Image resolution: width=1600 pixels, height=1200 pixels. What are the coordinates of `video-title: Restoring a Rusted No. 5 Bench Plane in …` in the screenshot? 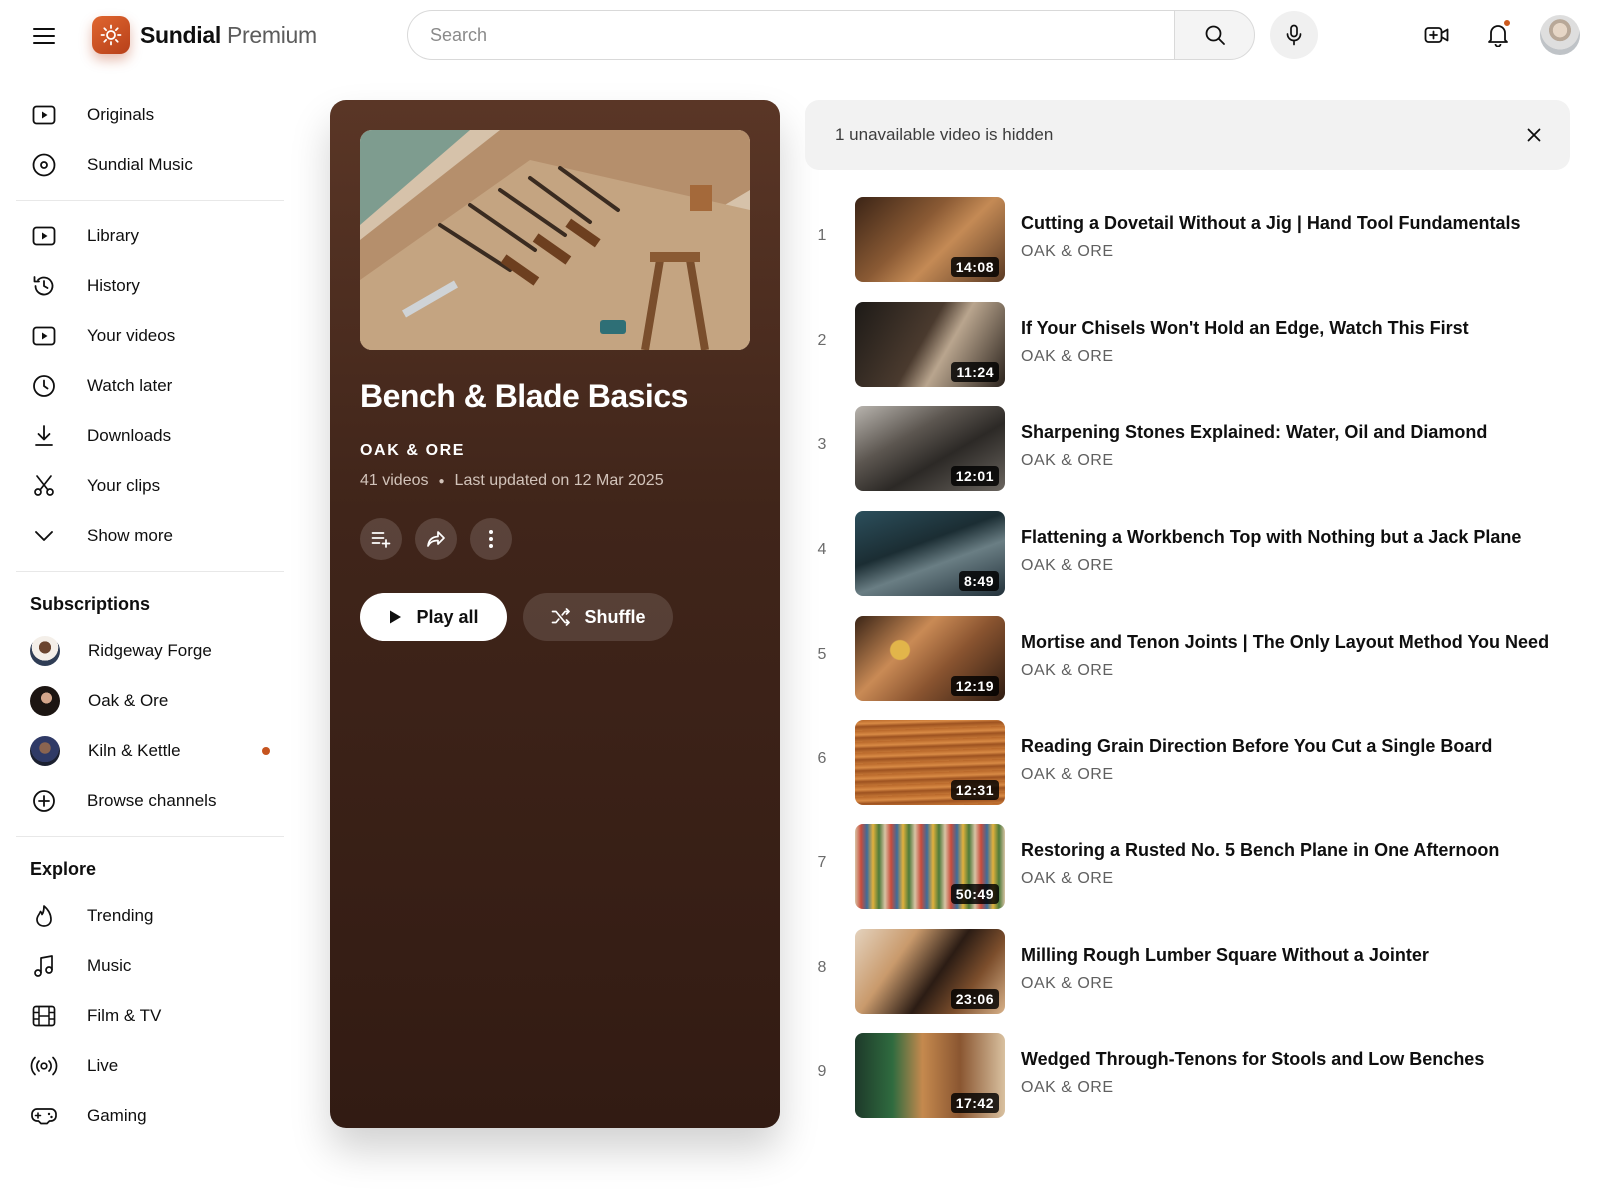 It's located at (1260, 850).